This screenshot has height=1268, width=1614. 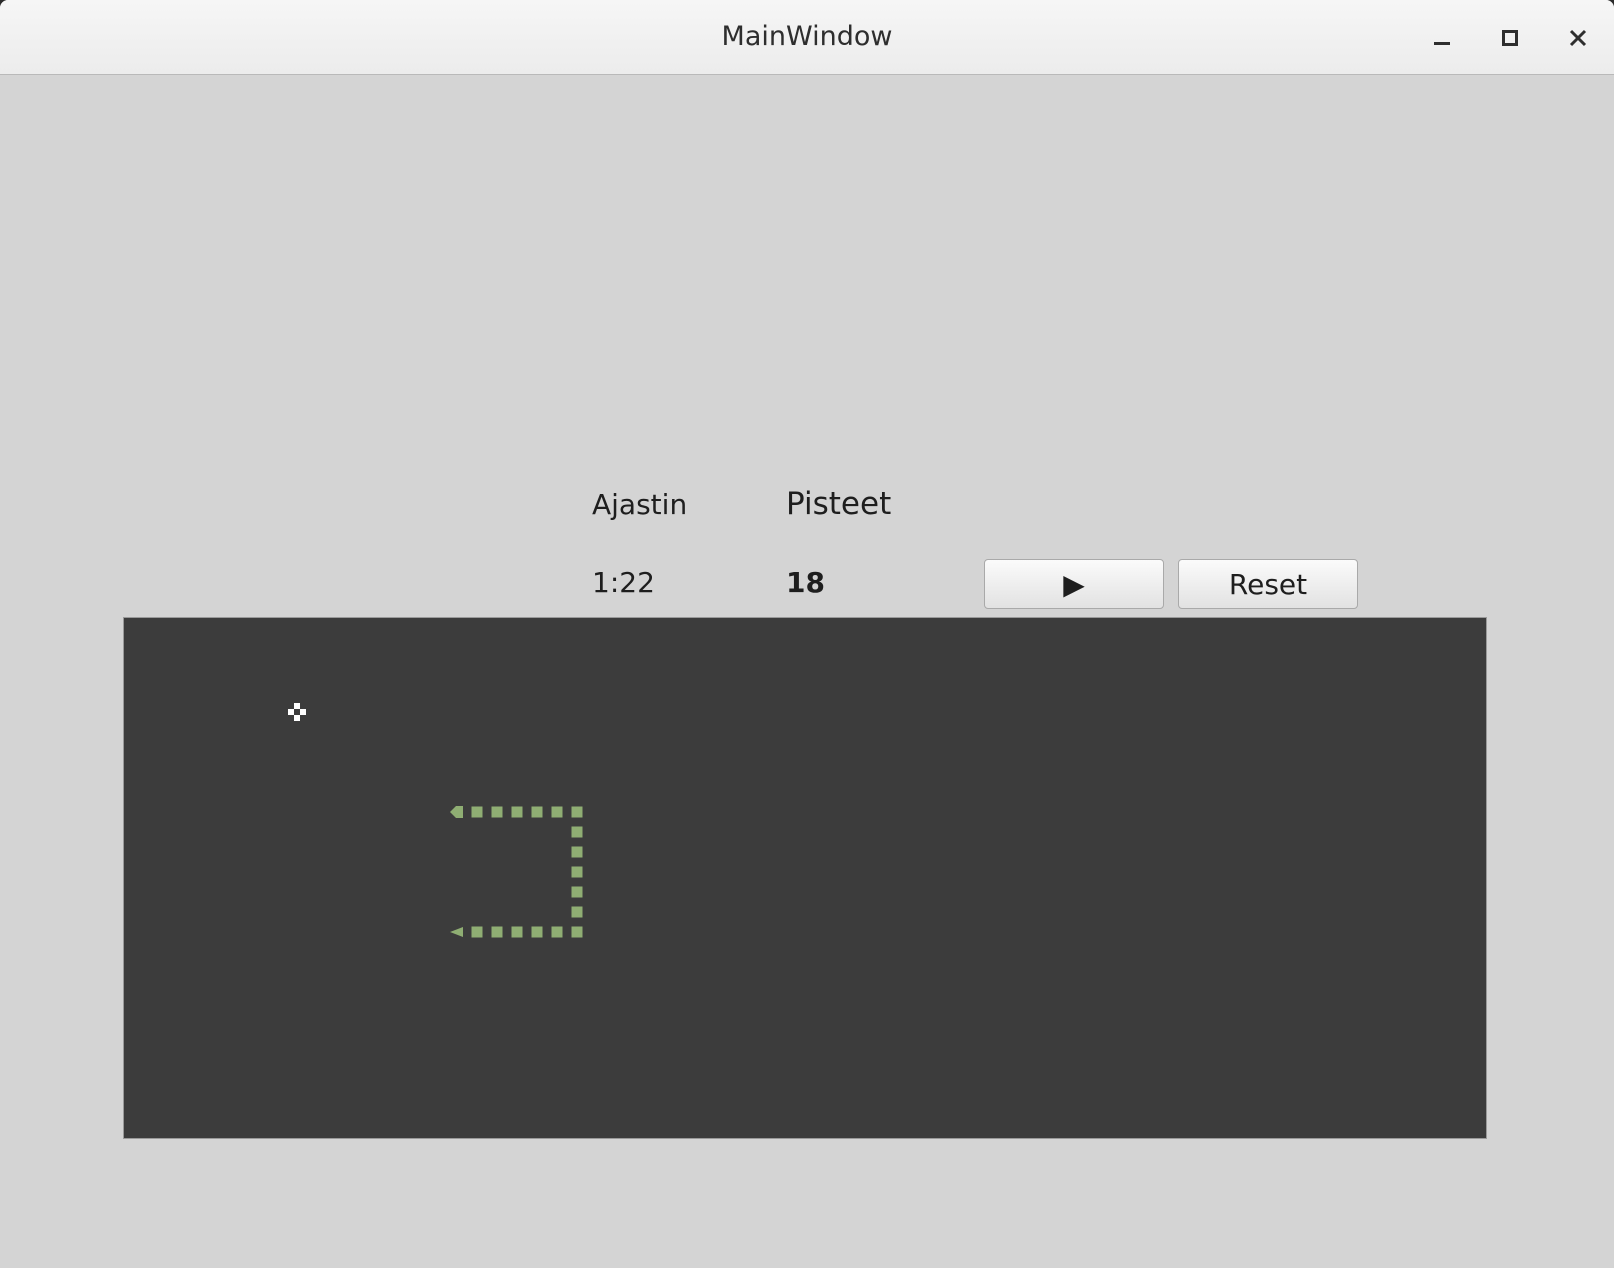 I want to click on close-button, so click(x=1578, y=38).